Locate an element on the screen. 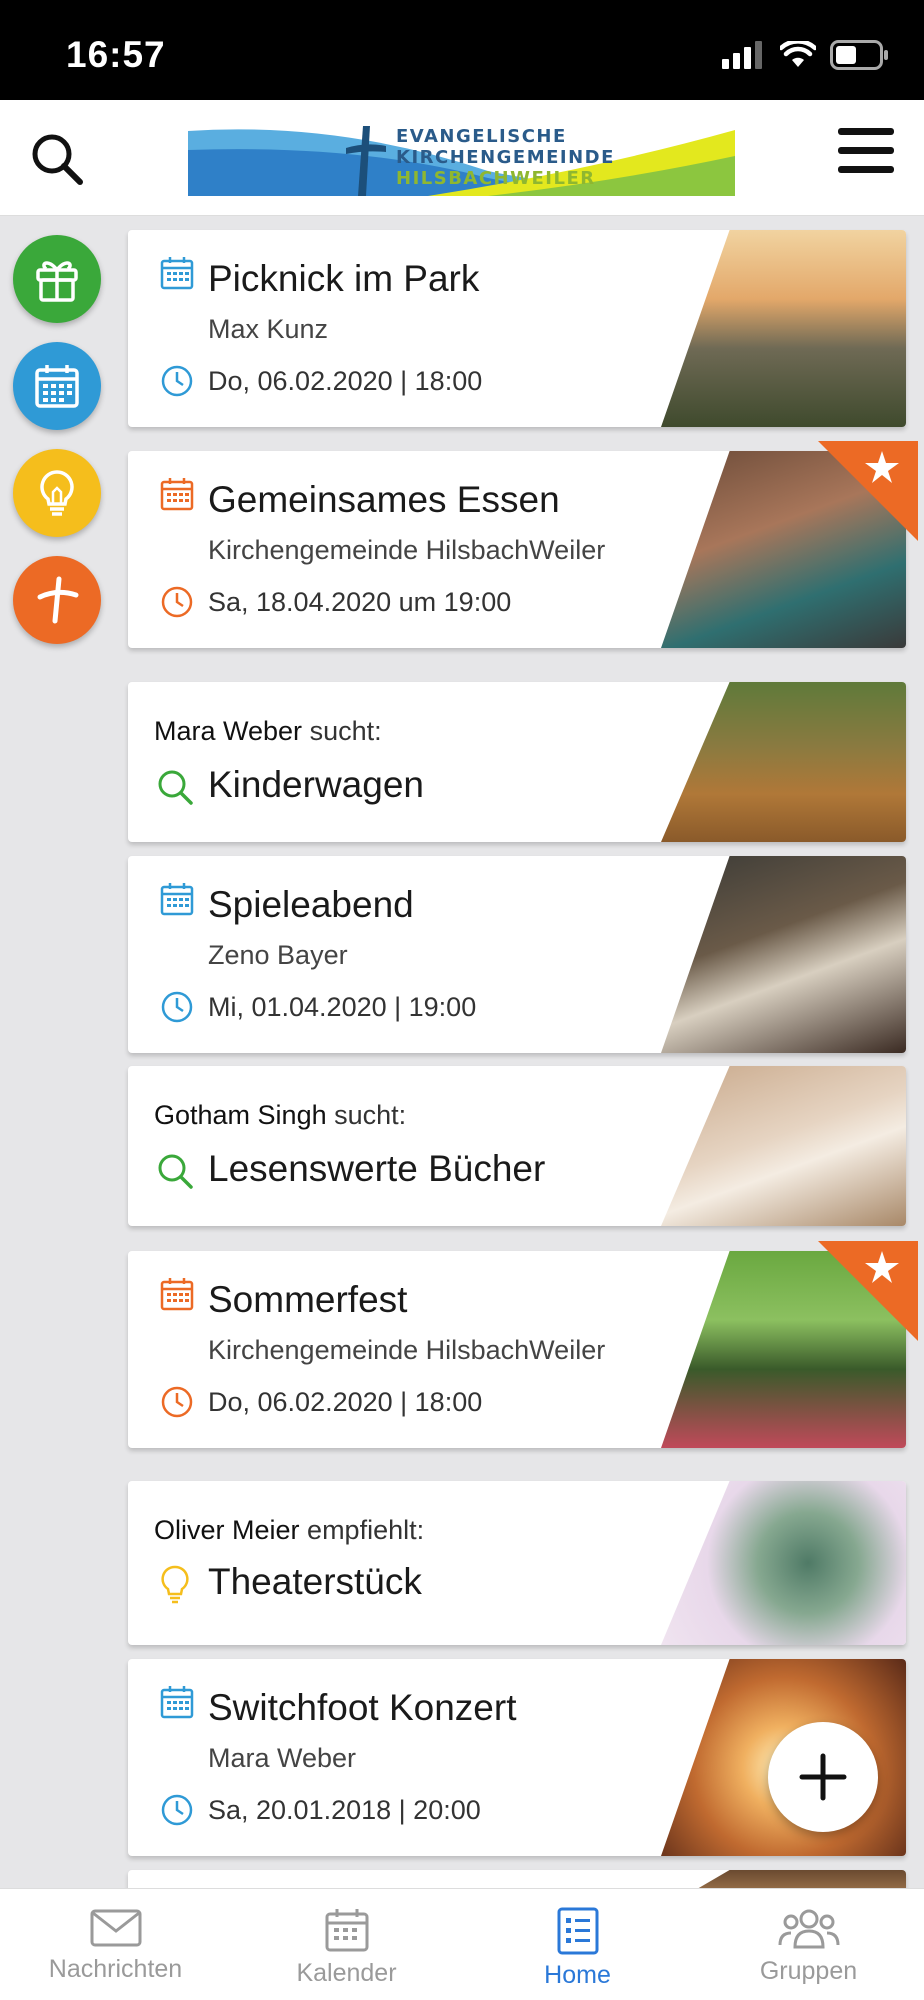 The width and height of the screenshot is (924, 2000). status-bar: 16:57 is located at coordinates (462, 50).